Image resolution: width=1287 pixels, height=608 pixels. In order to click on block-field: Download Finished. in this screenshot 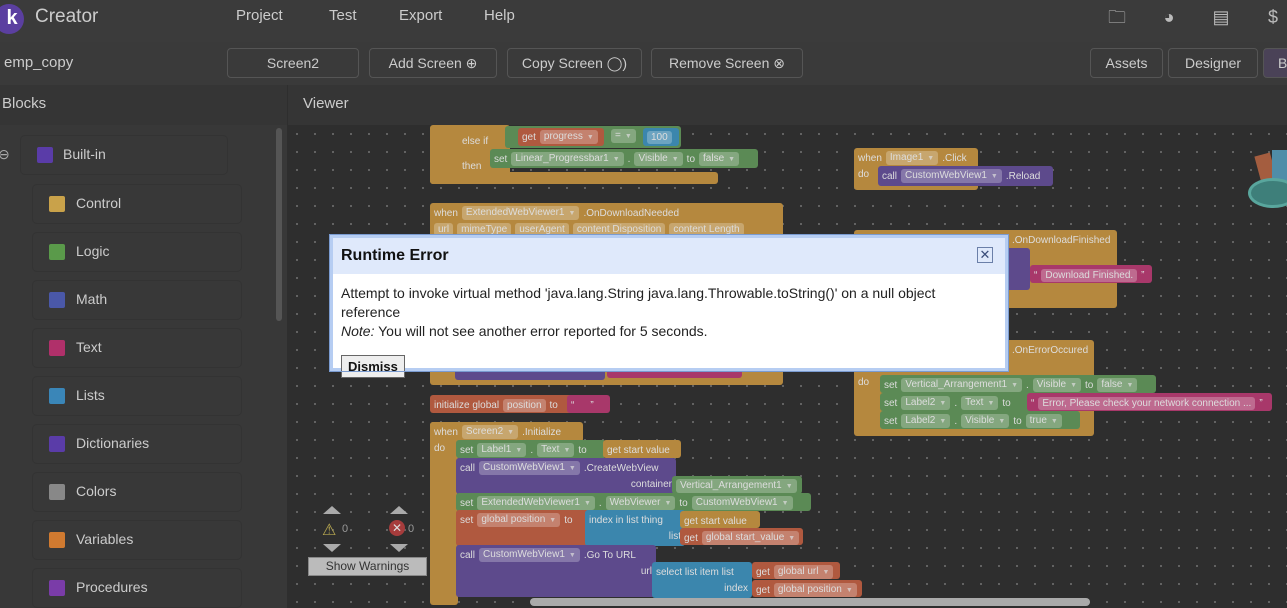, I will do `click(1089, 275)`.